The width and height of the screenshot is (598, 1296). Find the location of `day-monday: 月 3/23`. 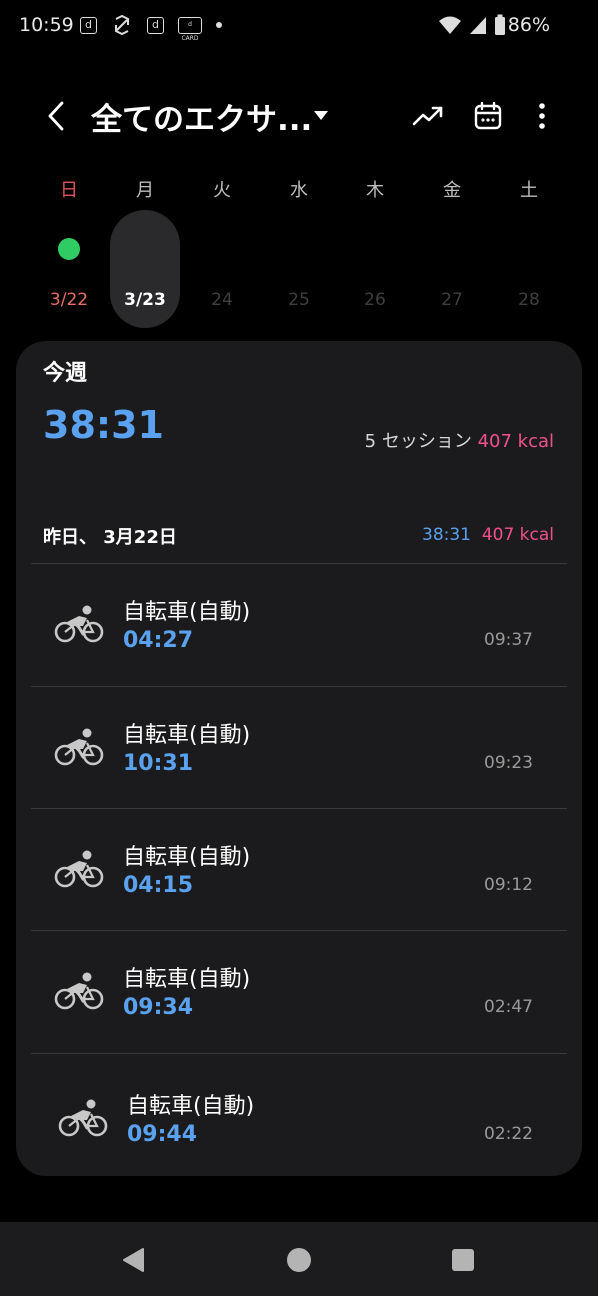

day-monday: 月 3/23 is located at coordinates (145, 250).